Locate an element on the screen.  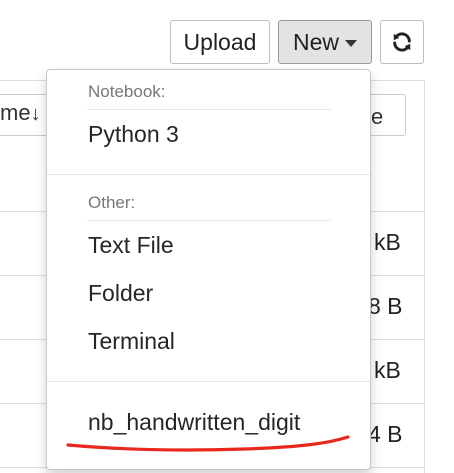
refresh-button is located at coordinates (402, 42).